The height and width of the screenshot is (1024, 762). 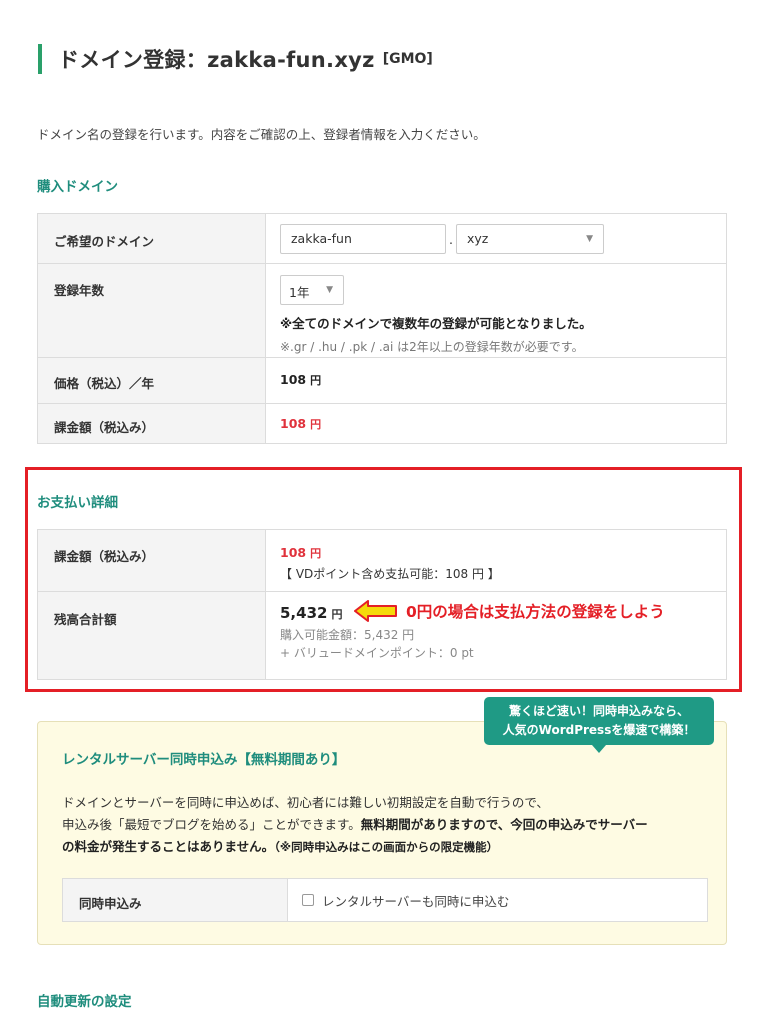 I want to click on server-checkbox, so click(x=308, y=900).